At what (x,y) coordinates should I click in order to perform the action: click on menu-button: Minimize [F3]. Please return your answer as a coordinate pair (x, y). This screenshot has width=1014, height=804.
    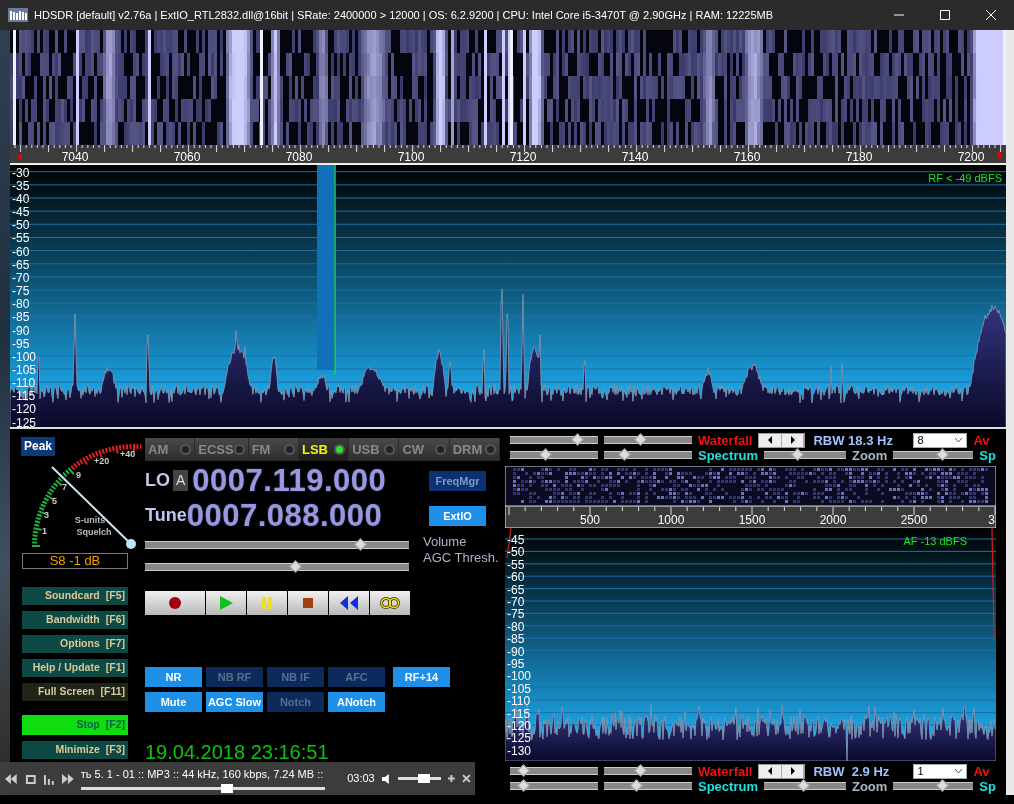
    Looking at the image, I should click on (75, 749).